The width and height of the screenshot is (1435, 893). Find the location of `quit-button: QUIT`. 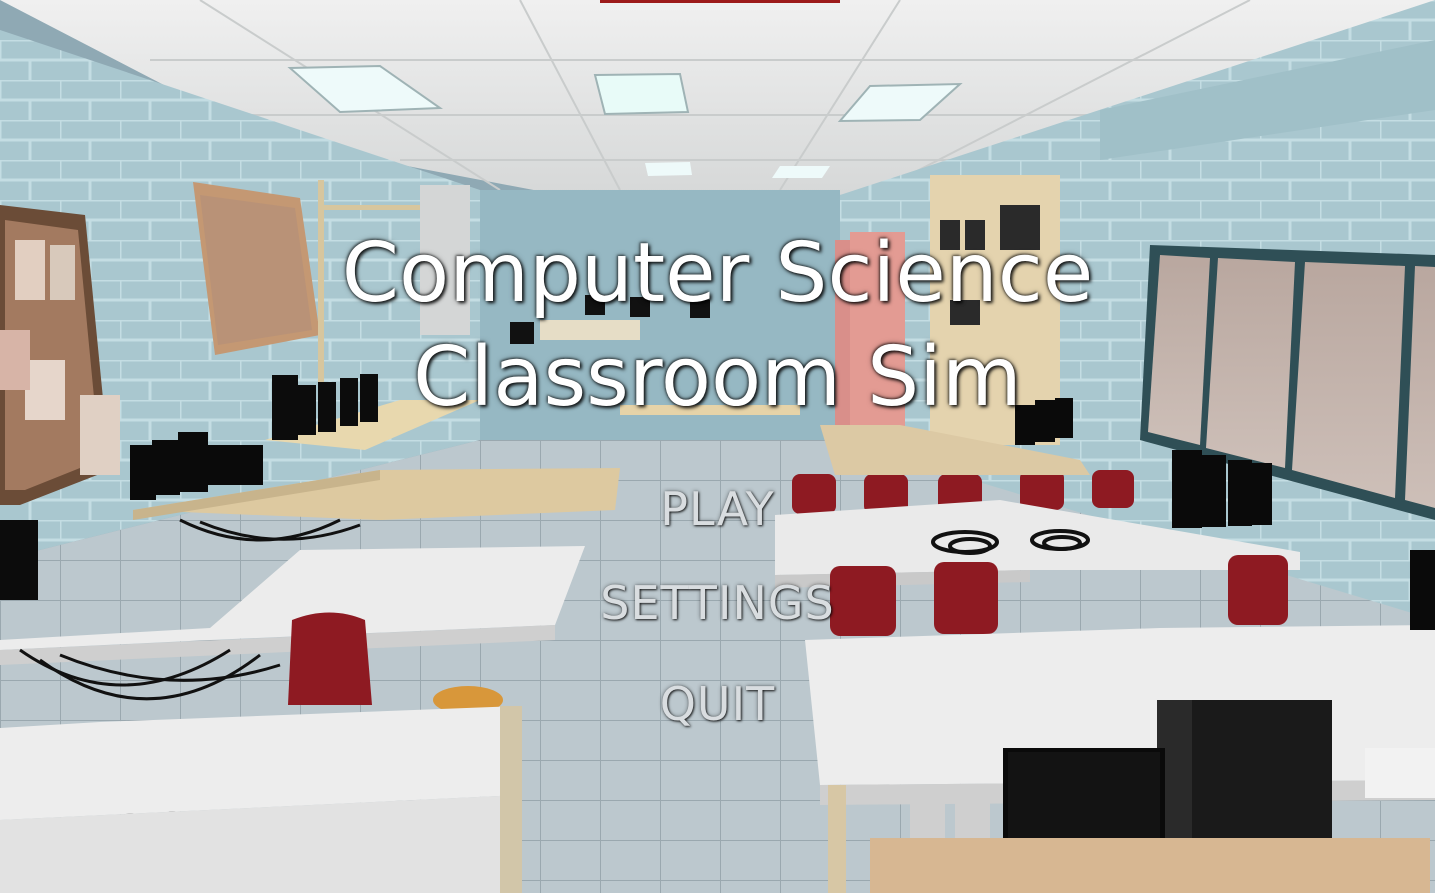

quit-button: QUIT is located at coordinates (718, 704).